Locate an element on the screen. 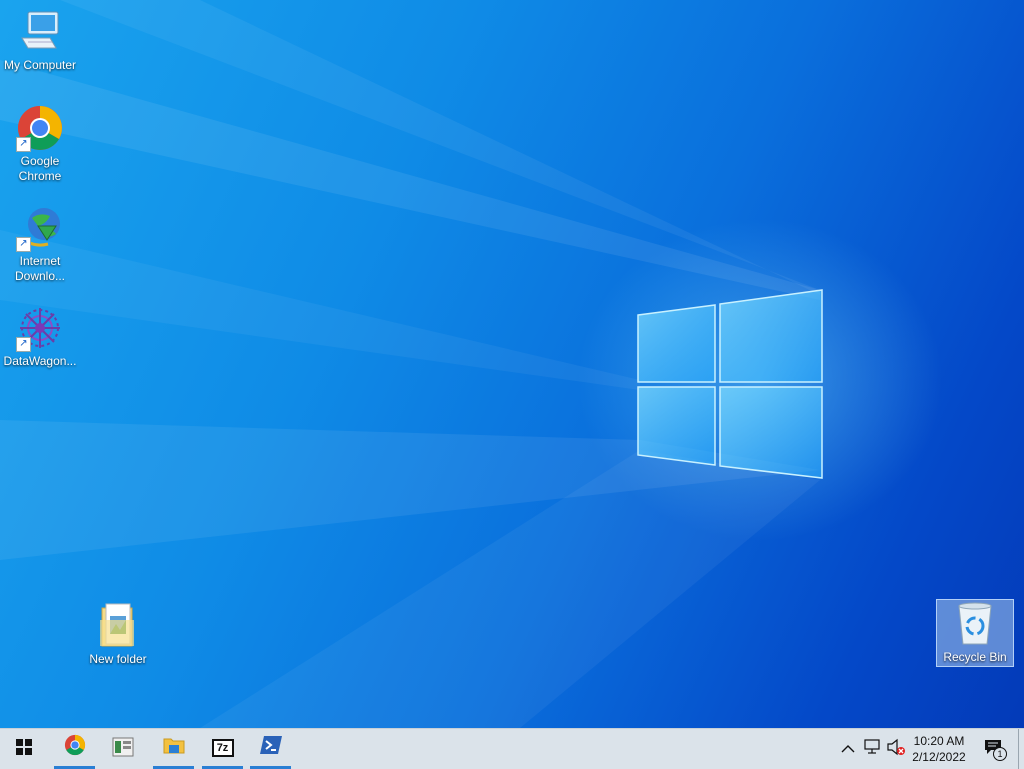 This screenshot has width=1024, height=769. desktop-icon-my-computer: My Computer is located at coordinates (40, 40).